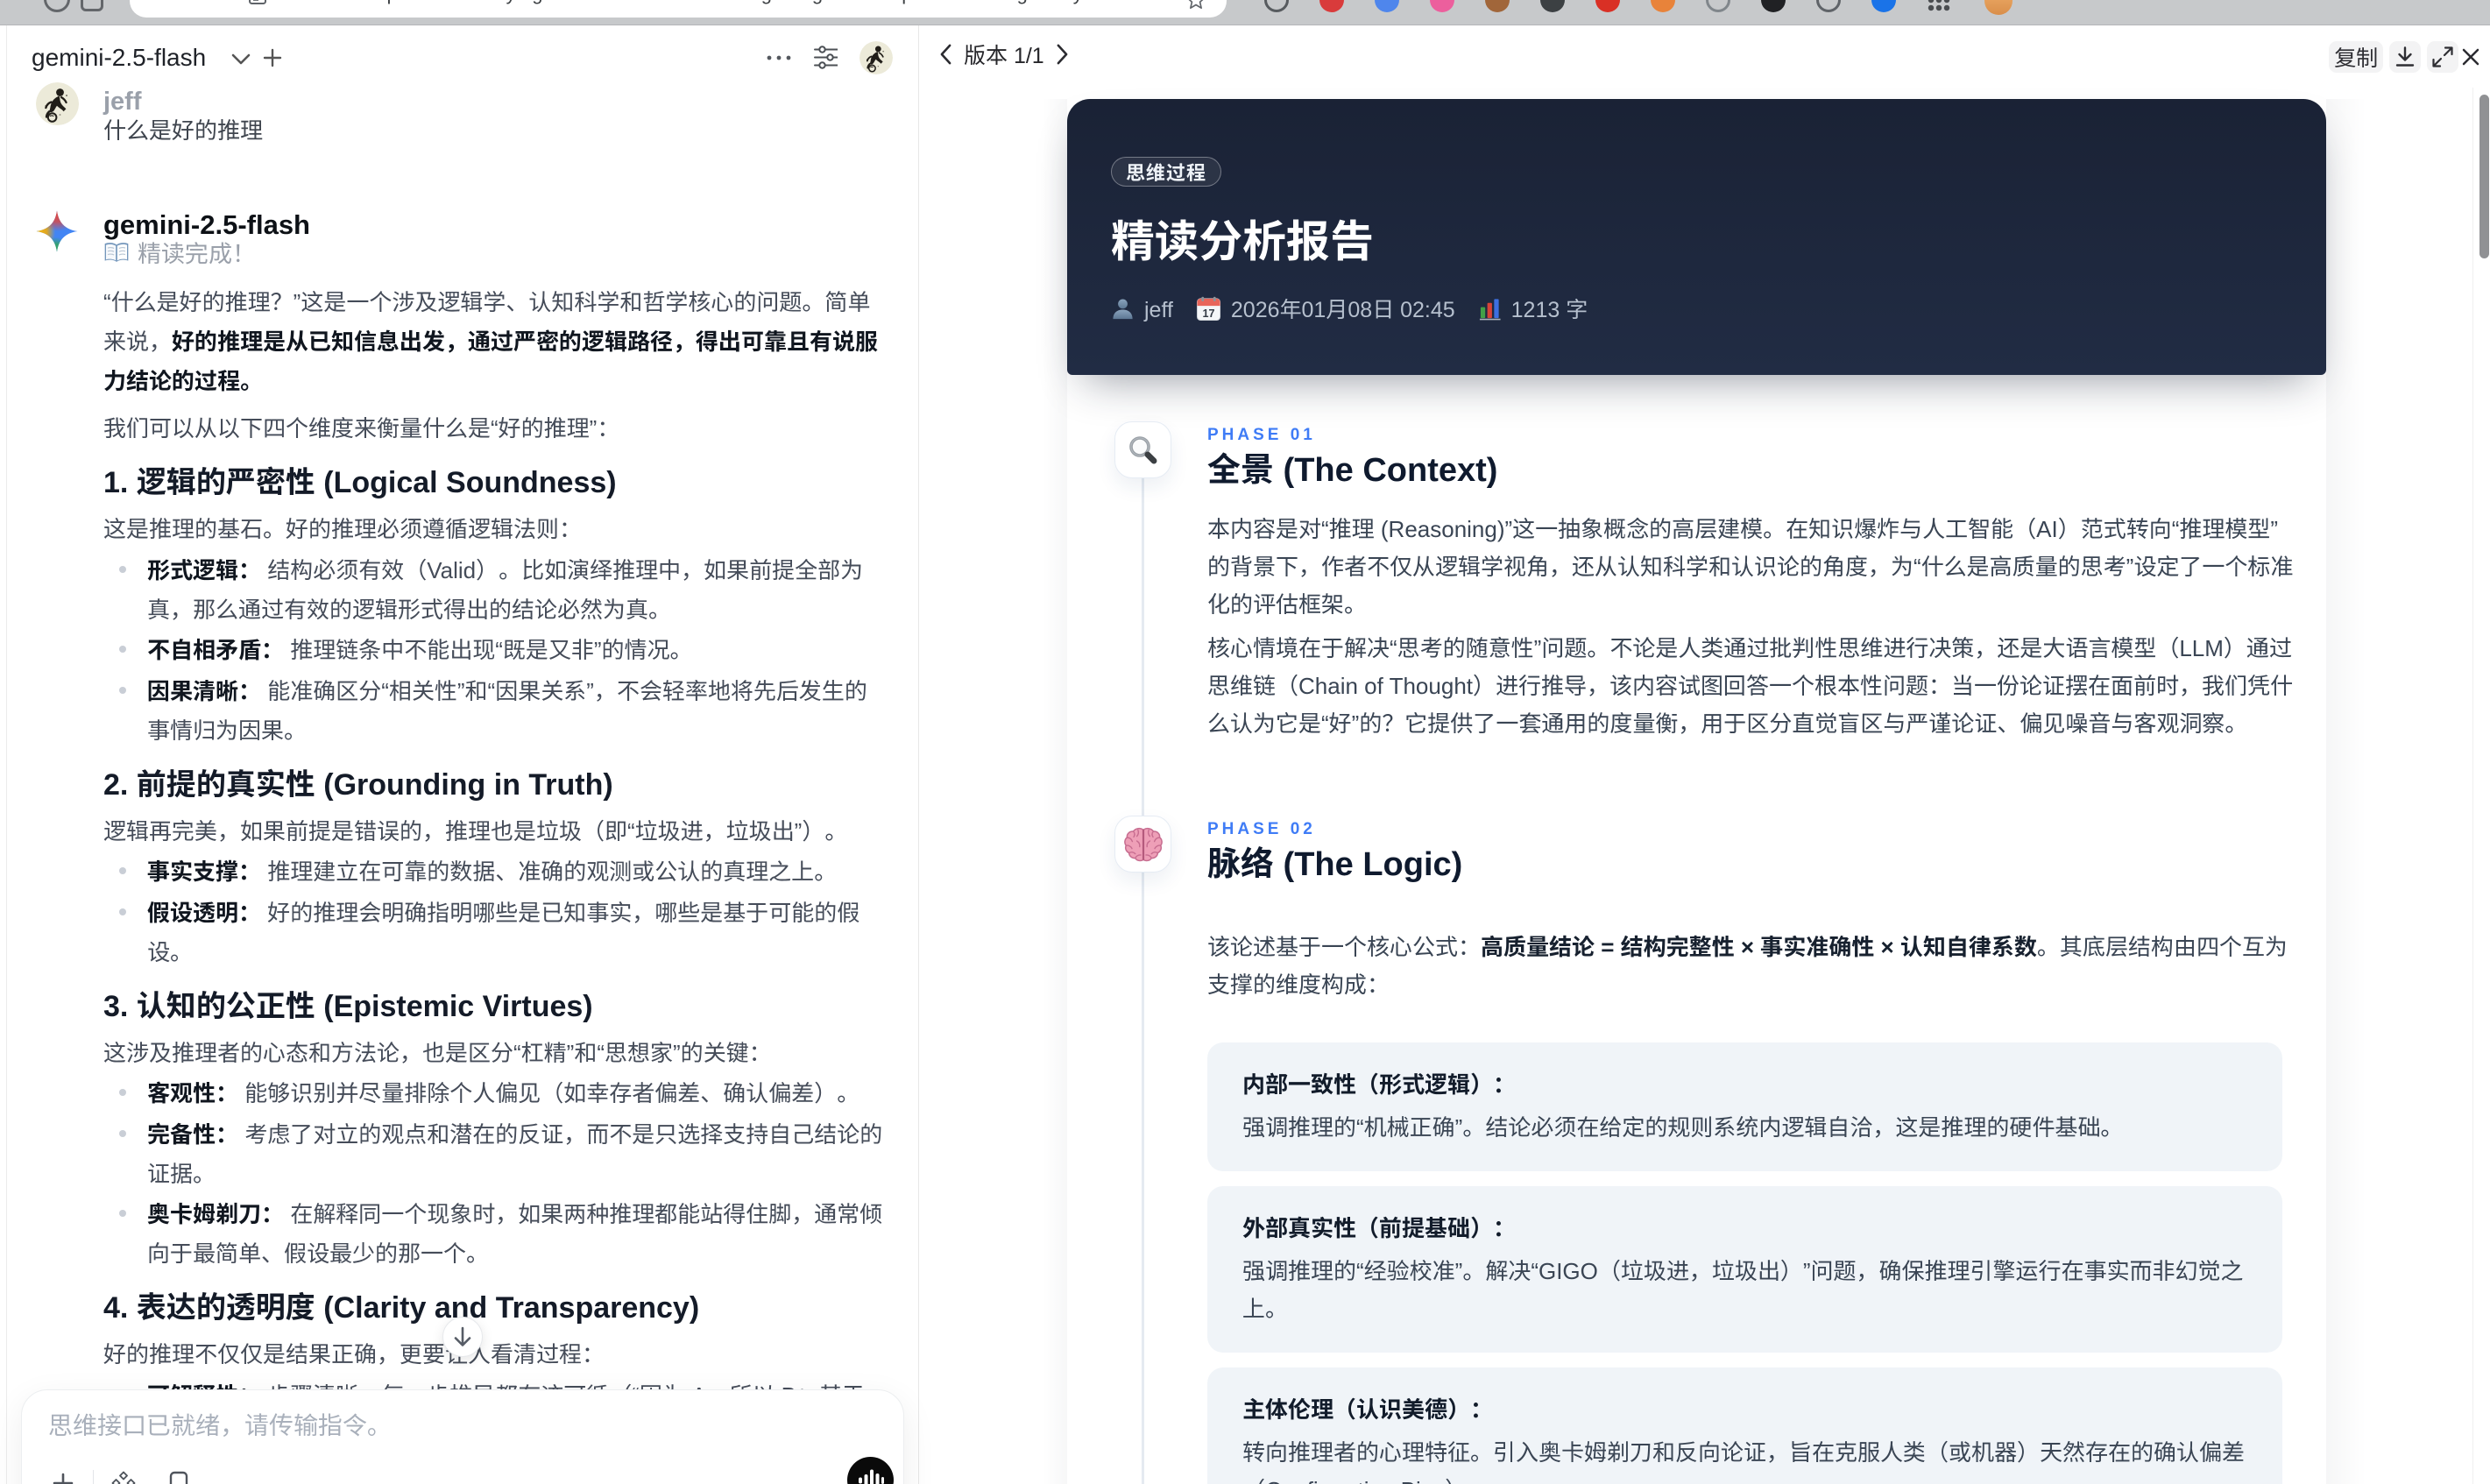 The image size is (2490, 1484). Describe the element at coordinates (193, 1092) in the screenshot. I see `list-item-term: 客观性：` at that location.